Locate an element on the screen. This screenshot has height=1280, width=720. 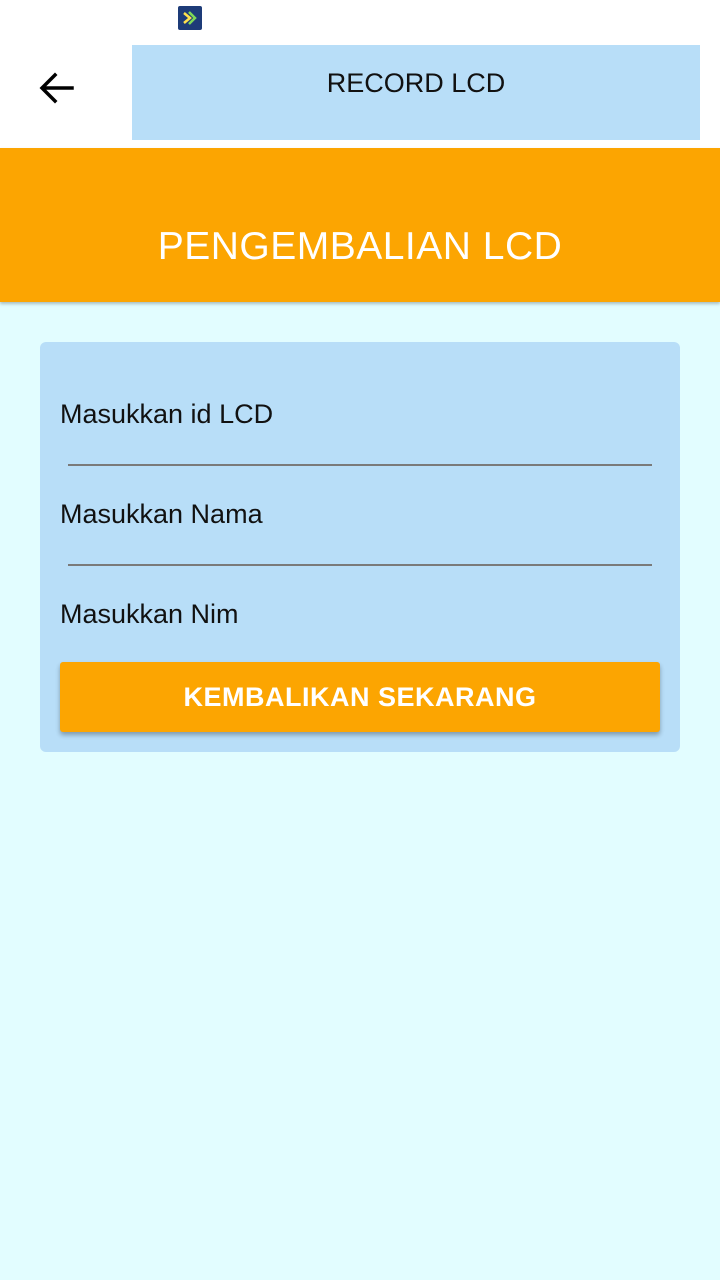
name-field is located at coordinates (360, 524).